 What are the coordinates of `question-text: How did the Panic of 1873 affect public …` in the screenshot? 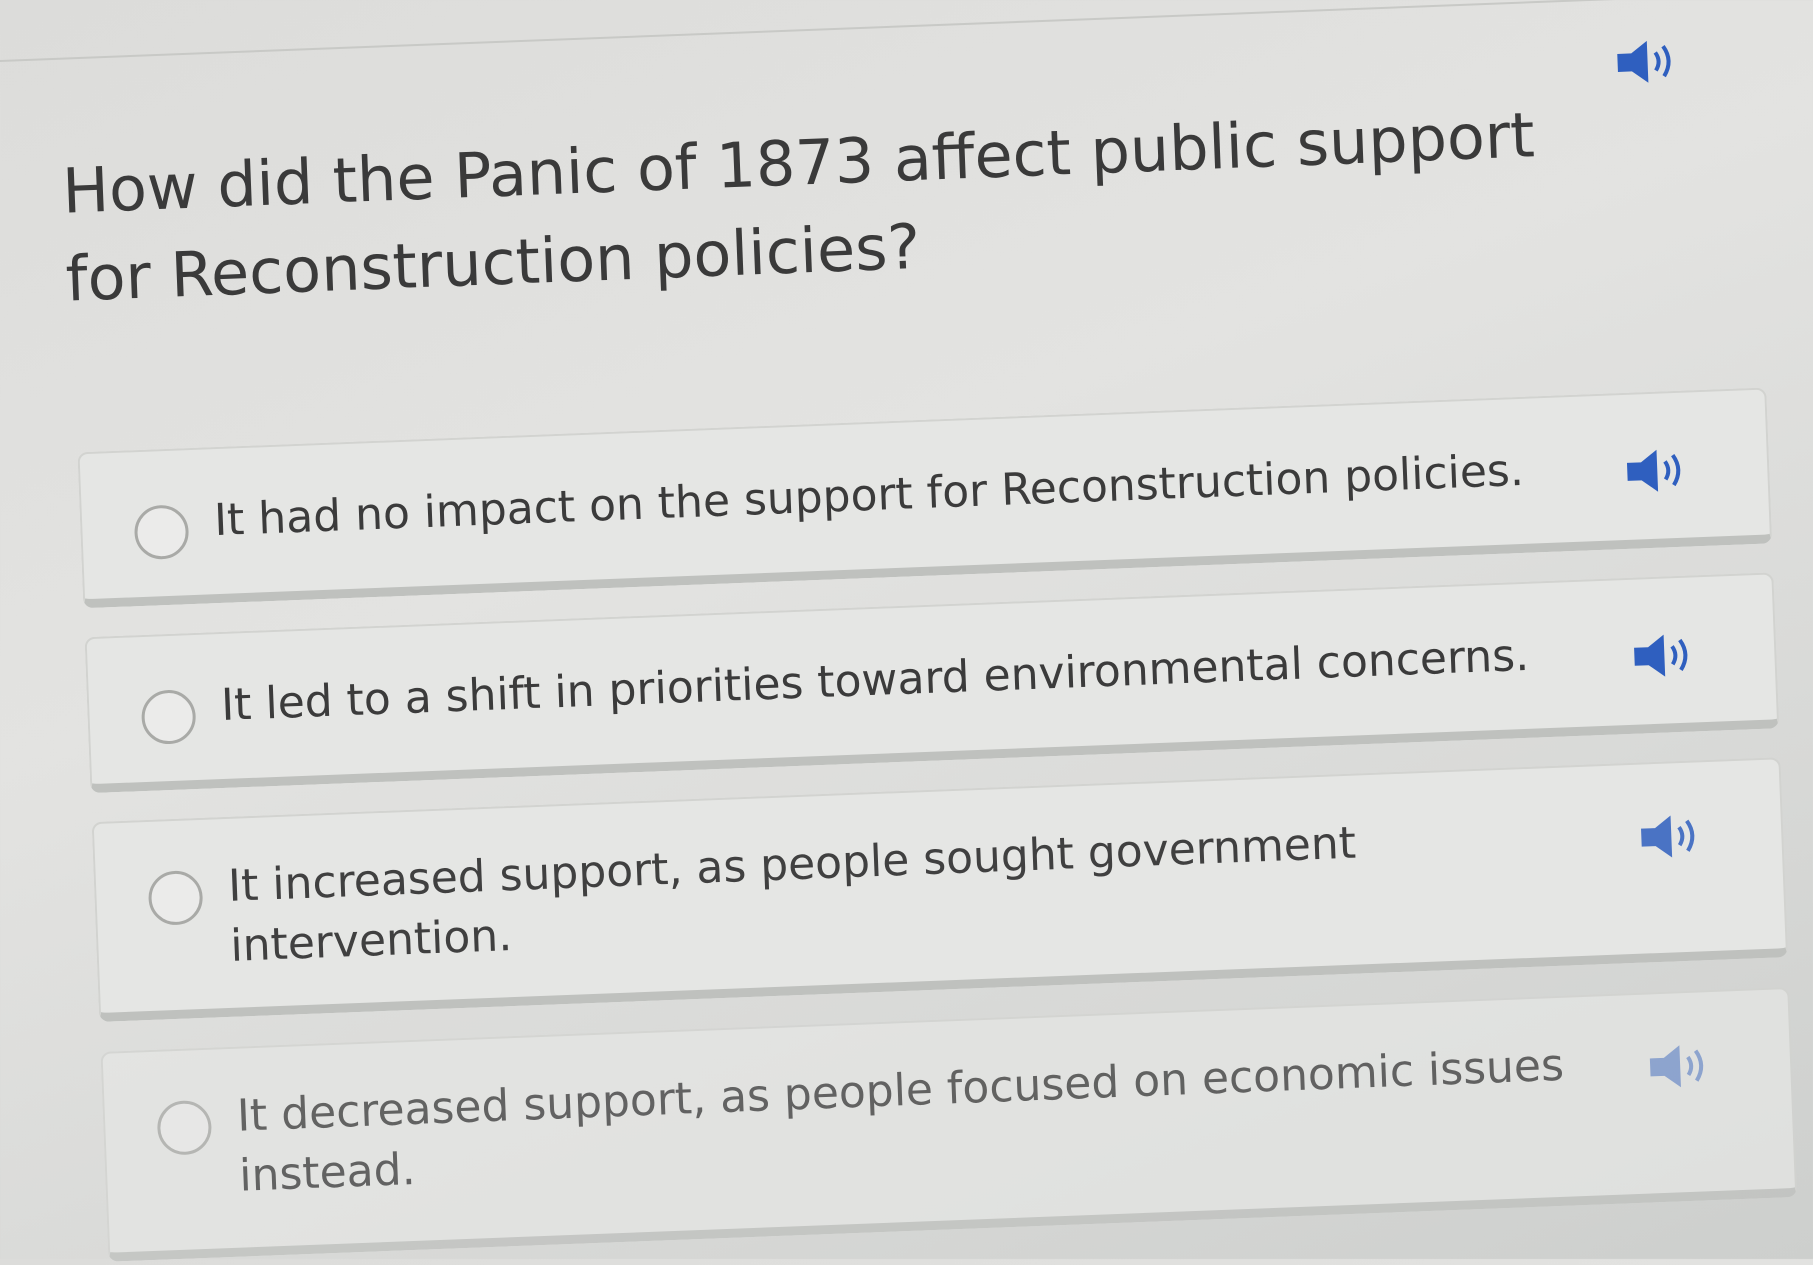 It's located at (798, 207).